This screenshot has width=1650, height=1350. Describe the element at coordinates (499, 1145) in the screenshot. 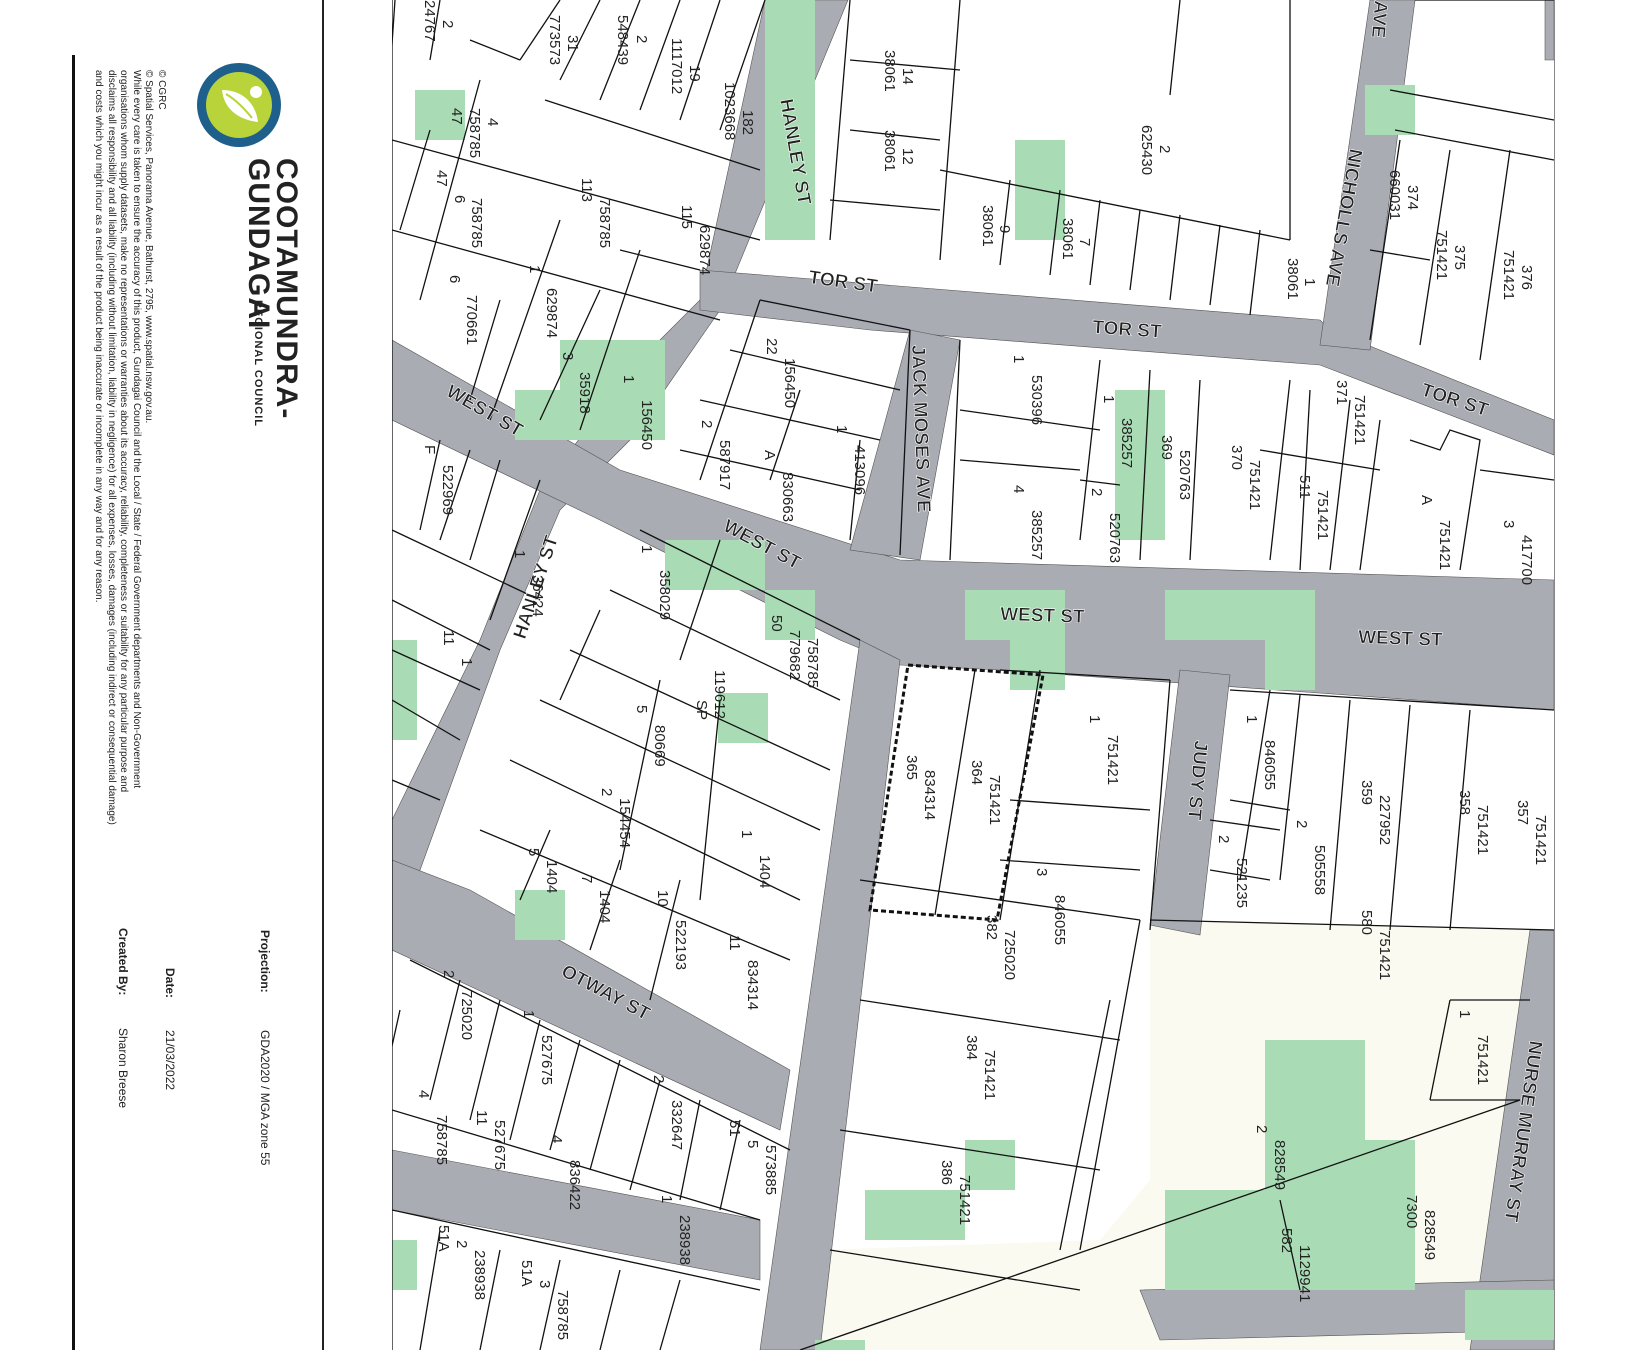

I see `lot-label: 527675` at that location.